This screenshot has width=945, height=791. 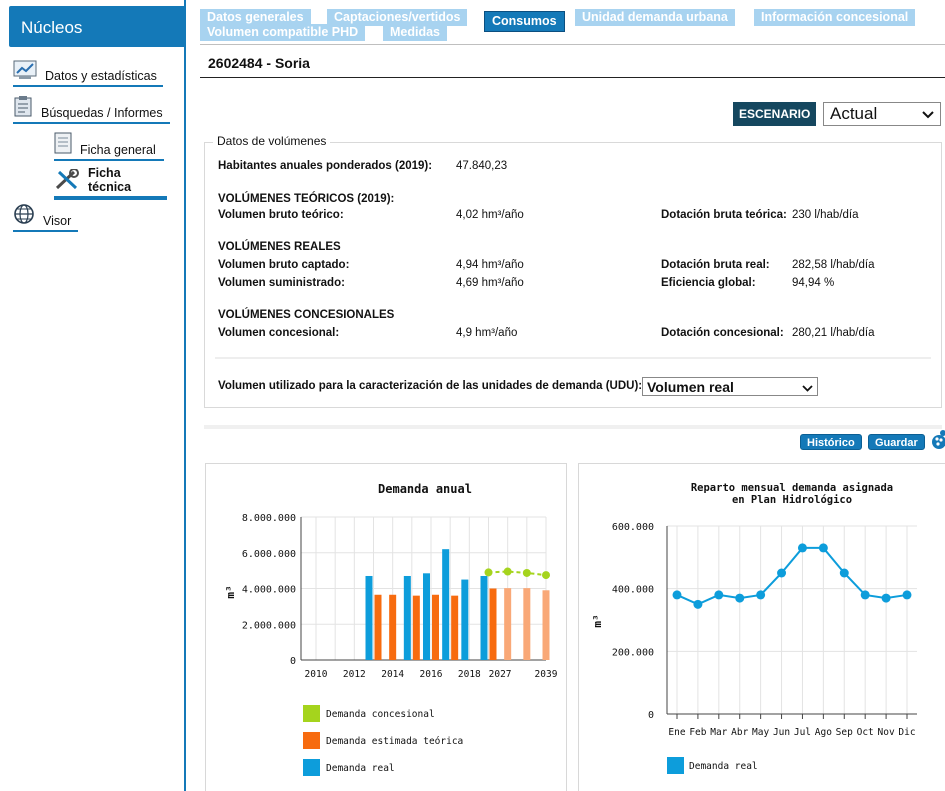 I want to click on concesionales-heading: VOLÚMENES CONCESIONALES, so click(x=306, y=315).